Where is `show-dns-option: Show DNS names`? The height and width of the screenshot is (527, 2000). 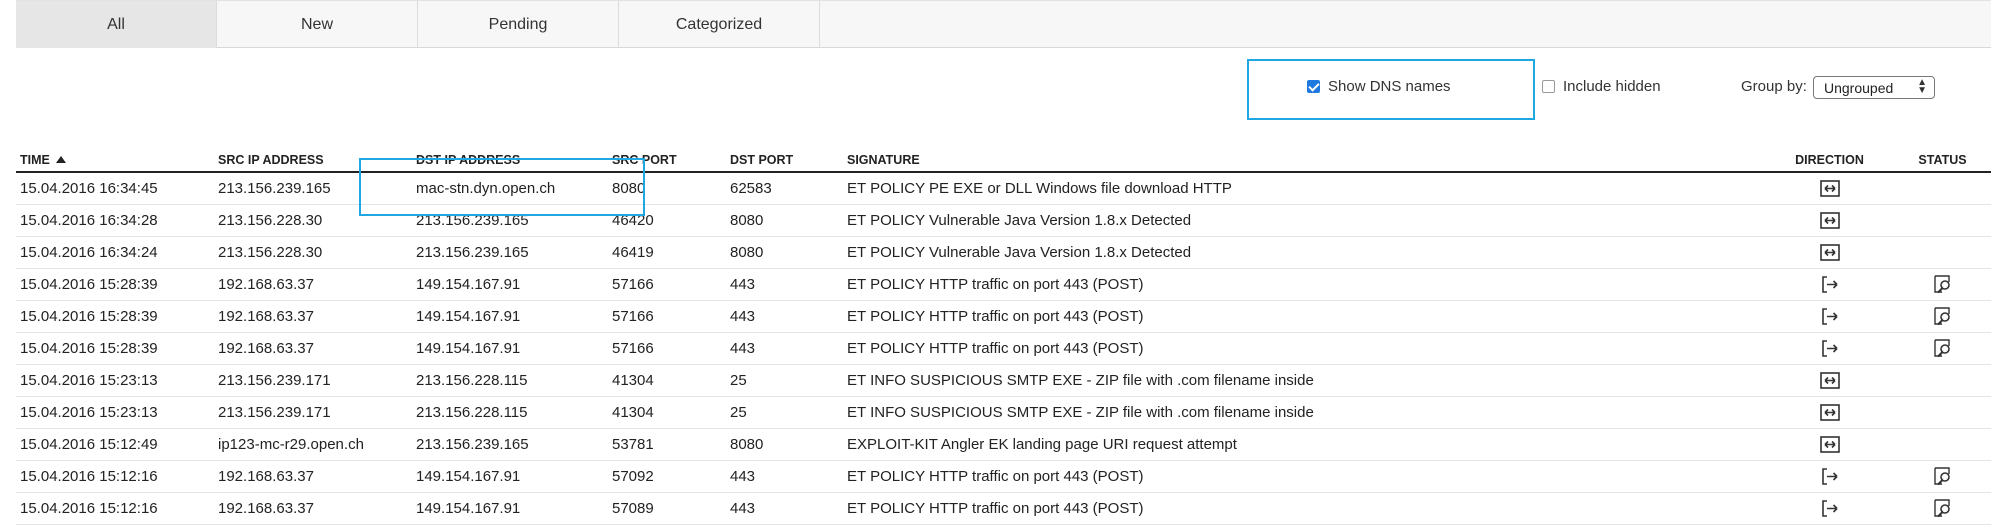
show-dns-option: Show DNS names is located at coordinates (1379, 86).